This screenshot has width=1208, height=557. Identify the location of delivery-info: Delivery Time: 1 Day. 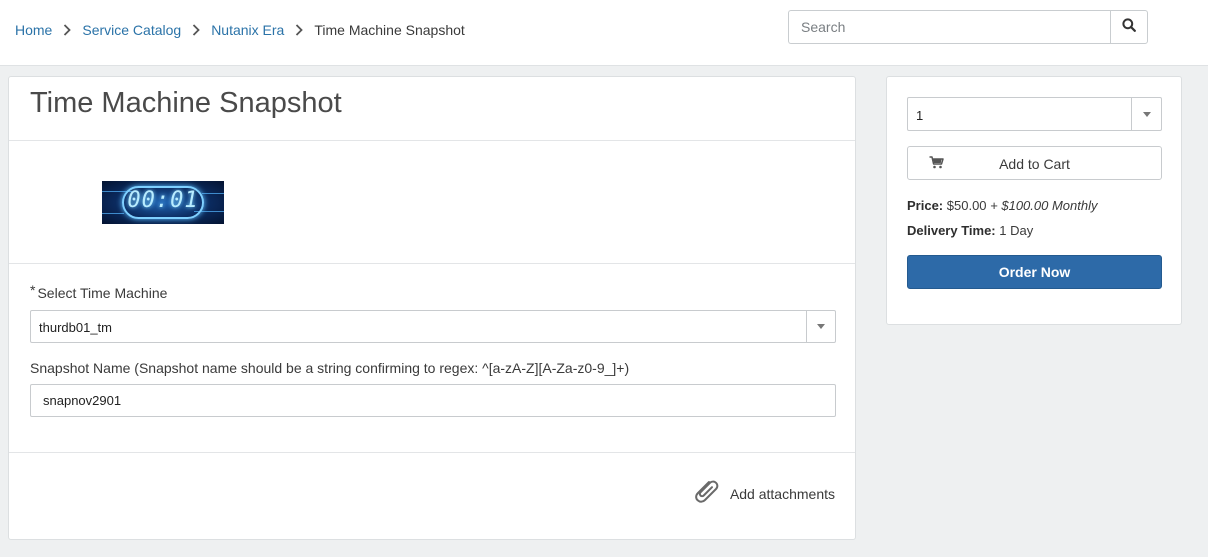
(970, 230).